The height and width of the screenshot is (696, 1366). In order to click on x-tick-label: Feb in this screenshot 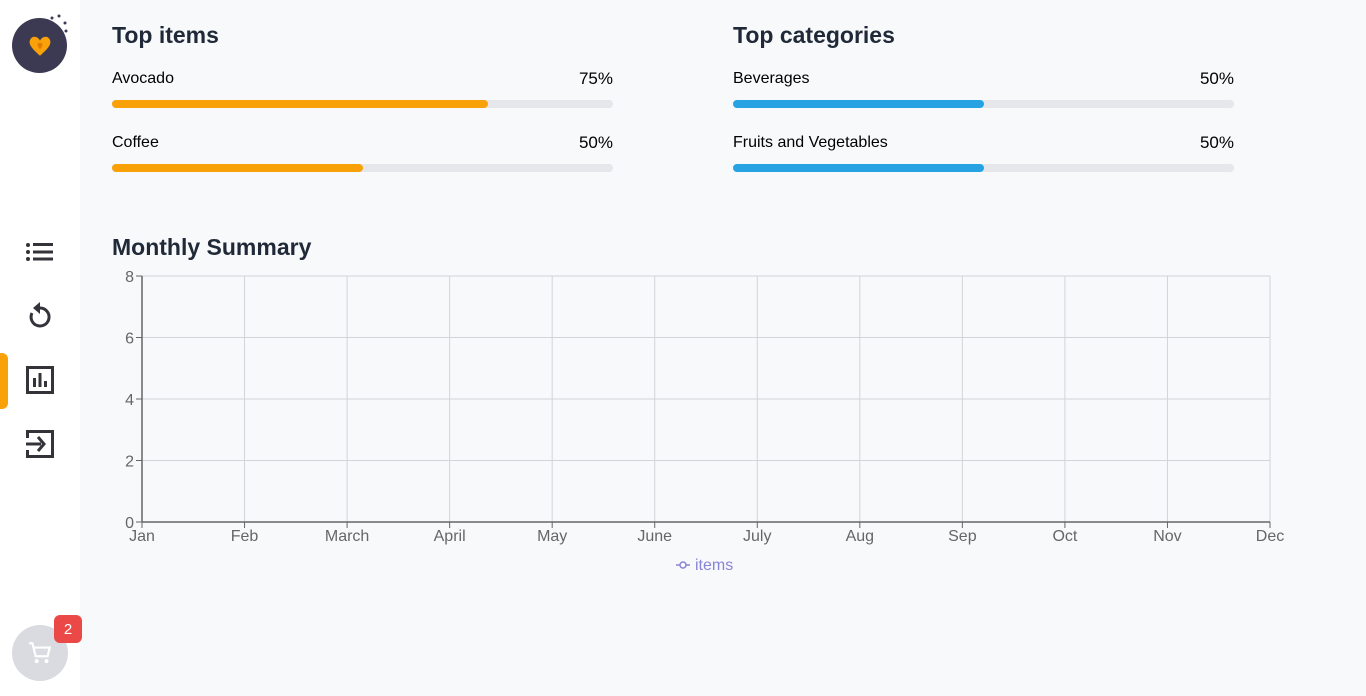, I will do `click(245, 536)`.